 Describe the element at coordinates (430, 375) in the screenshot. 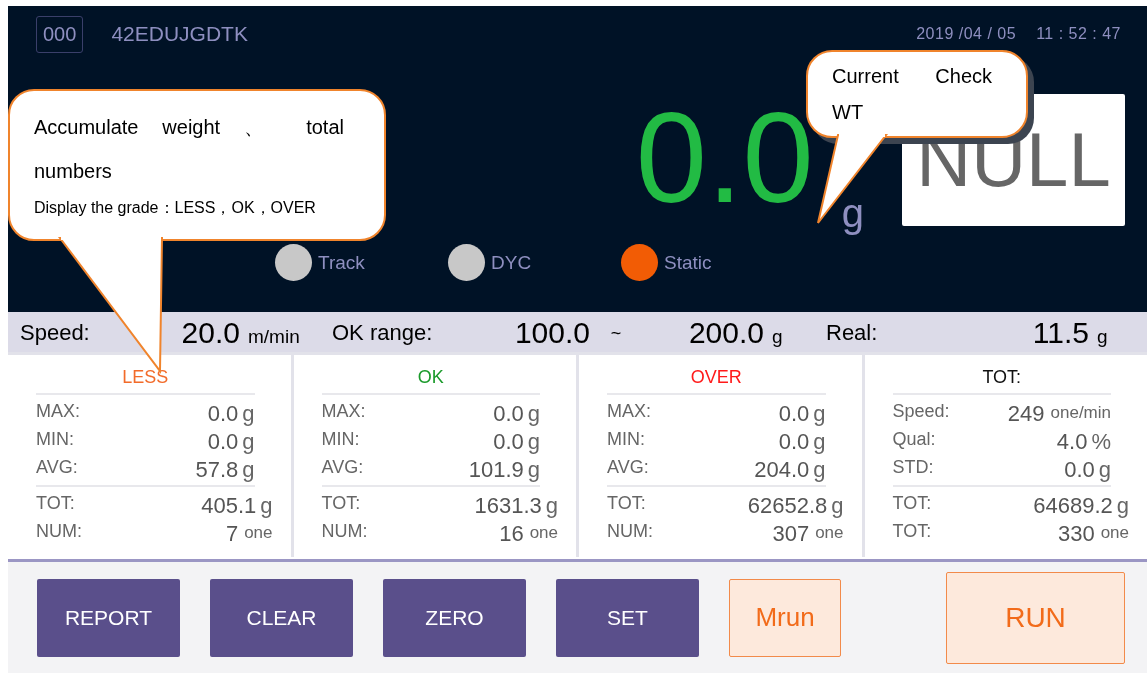

I see `card-title: OK` at that location.